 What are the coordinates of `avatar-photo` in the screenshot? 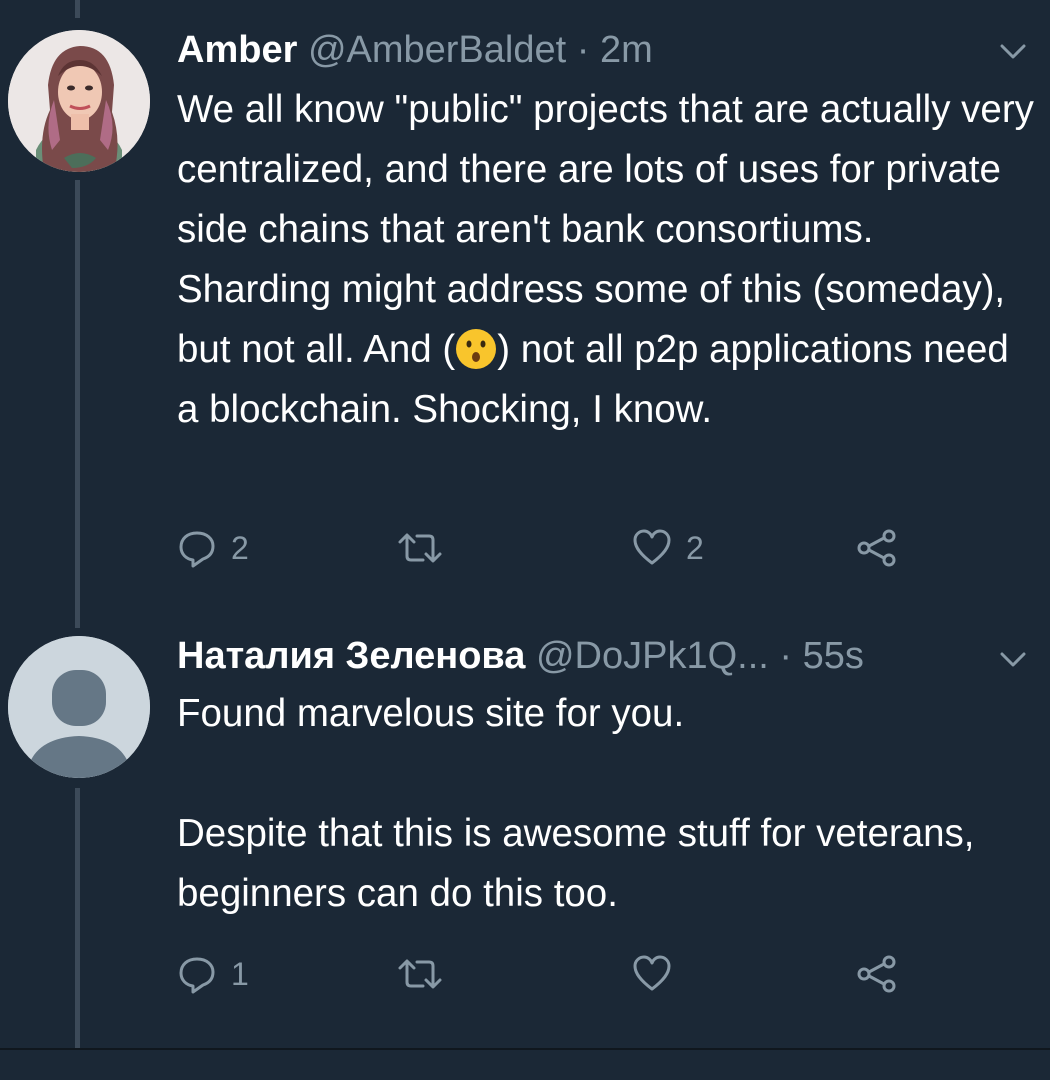 It's located at (79, 101).